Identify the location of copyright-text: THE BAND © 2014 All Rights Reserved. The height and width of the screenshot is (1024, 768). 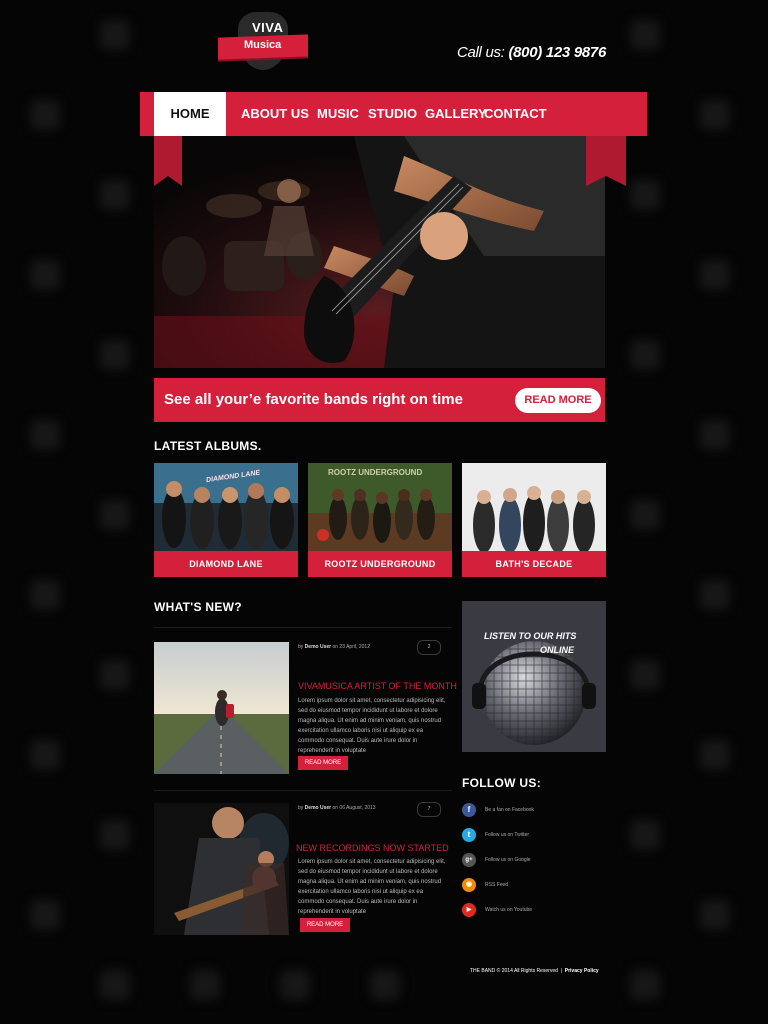
(514, 971).